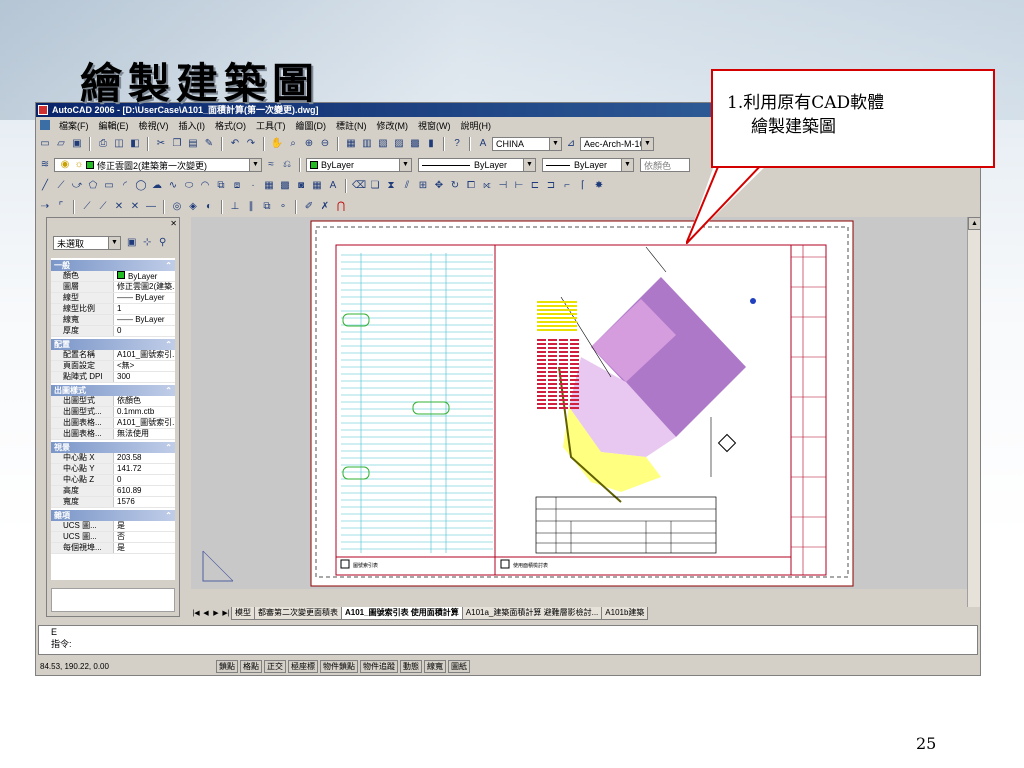  I want to click on selection-select: 未選取 ▼, so click(87, 243).